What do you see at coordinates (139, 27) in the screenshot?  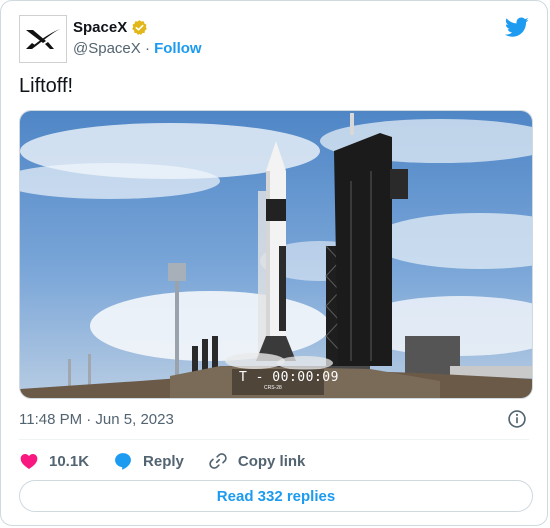 I see `verified-badge-icon` at bounding box center [139, 27].